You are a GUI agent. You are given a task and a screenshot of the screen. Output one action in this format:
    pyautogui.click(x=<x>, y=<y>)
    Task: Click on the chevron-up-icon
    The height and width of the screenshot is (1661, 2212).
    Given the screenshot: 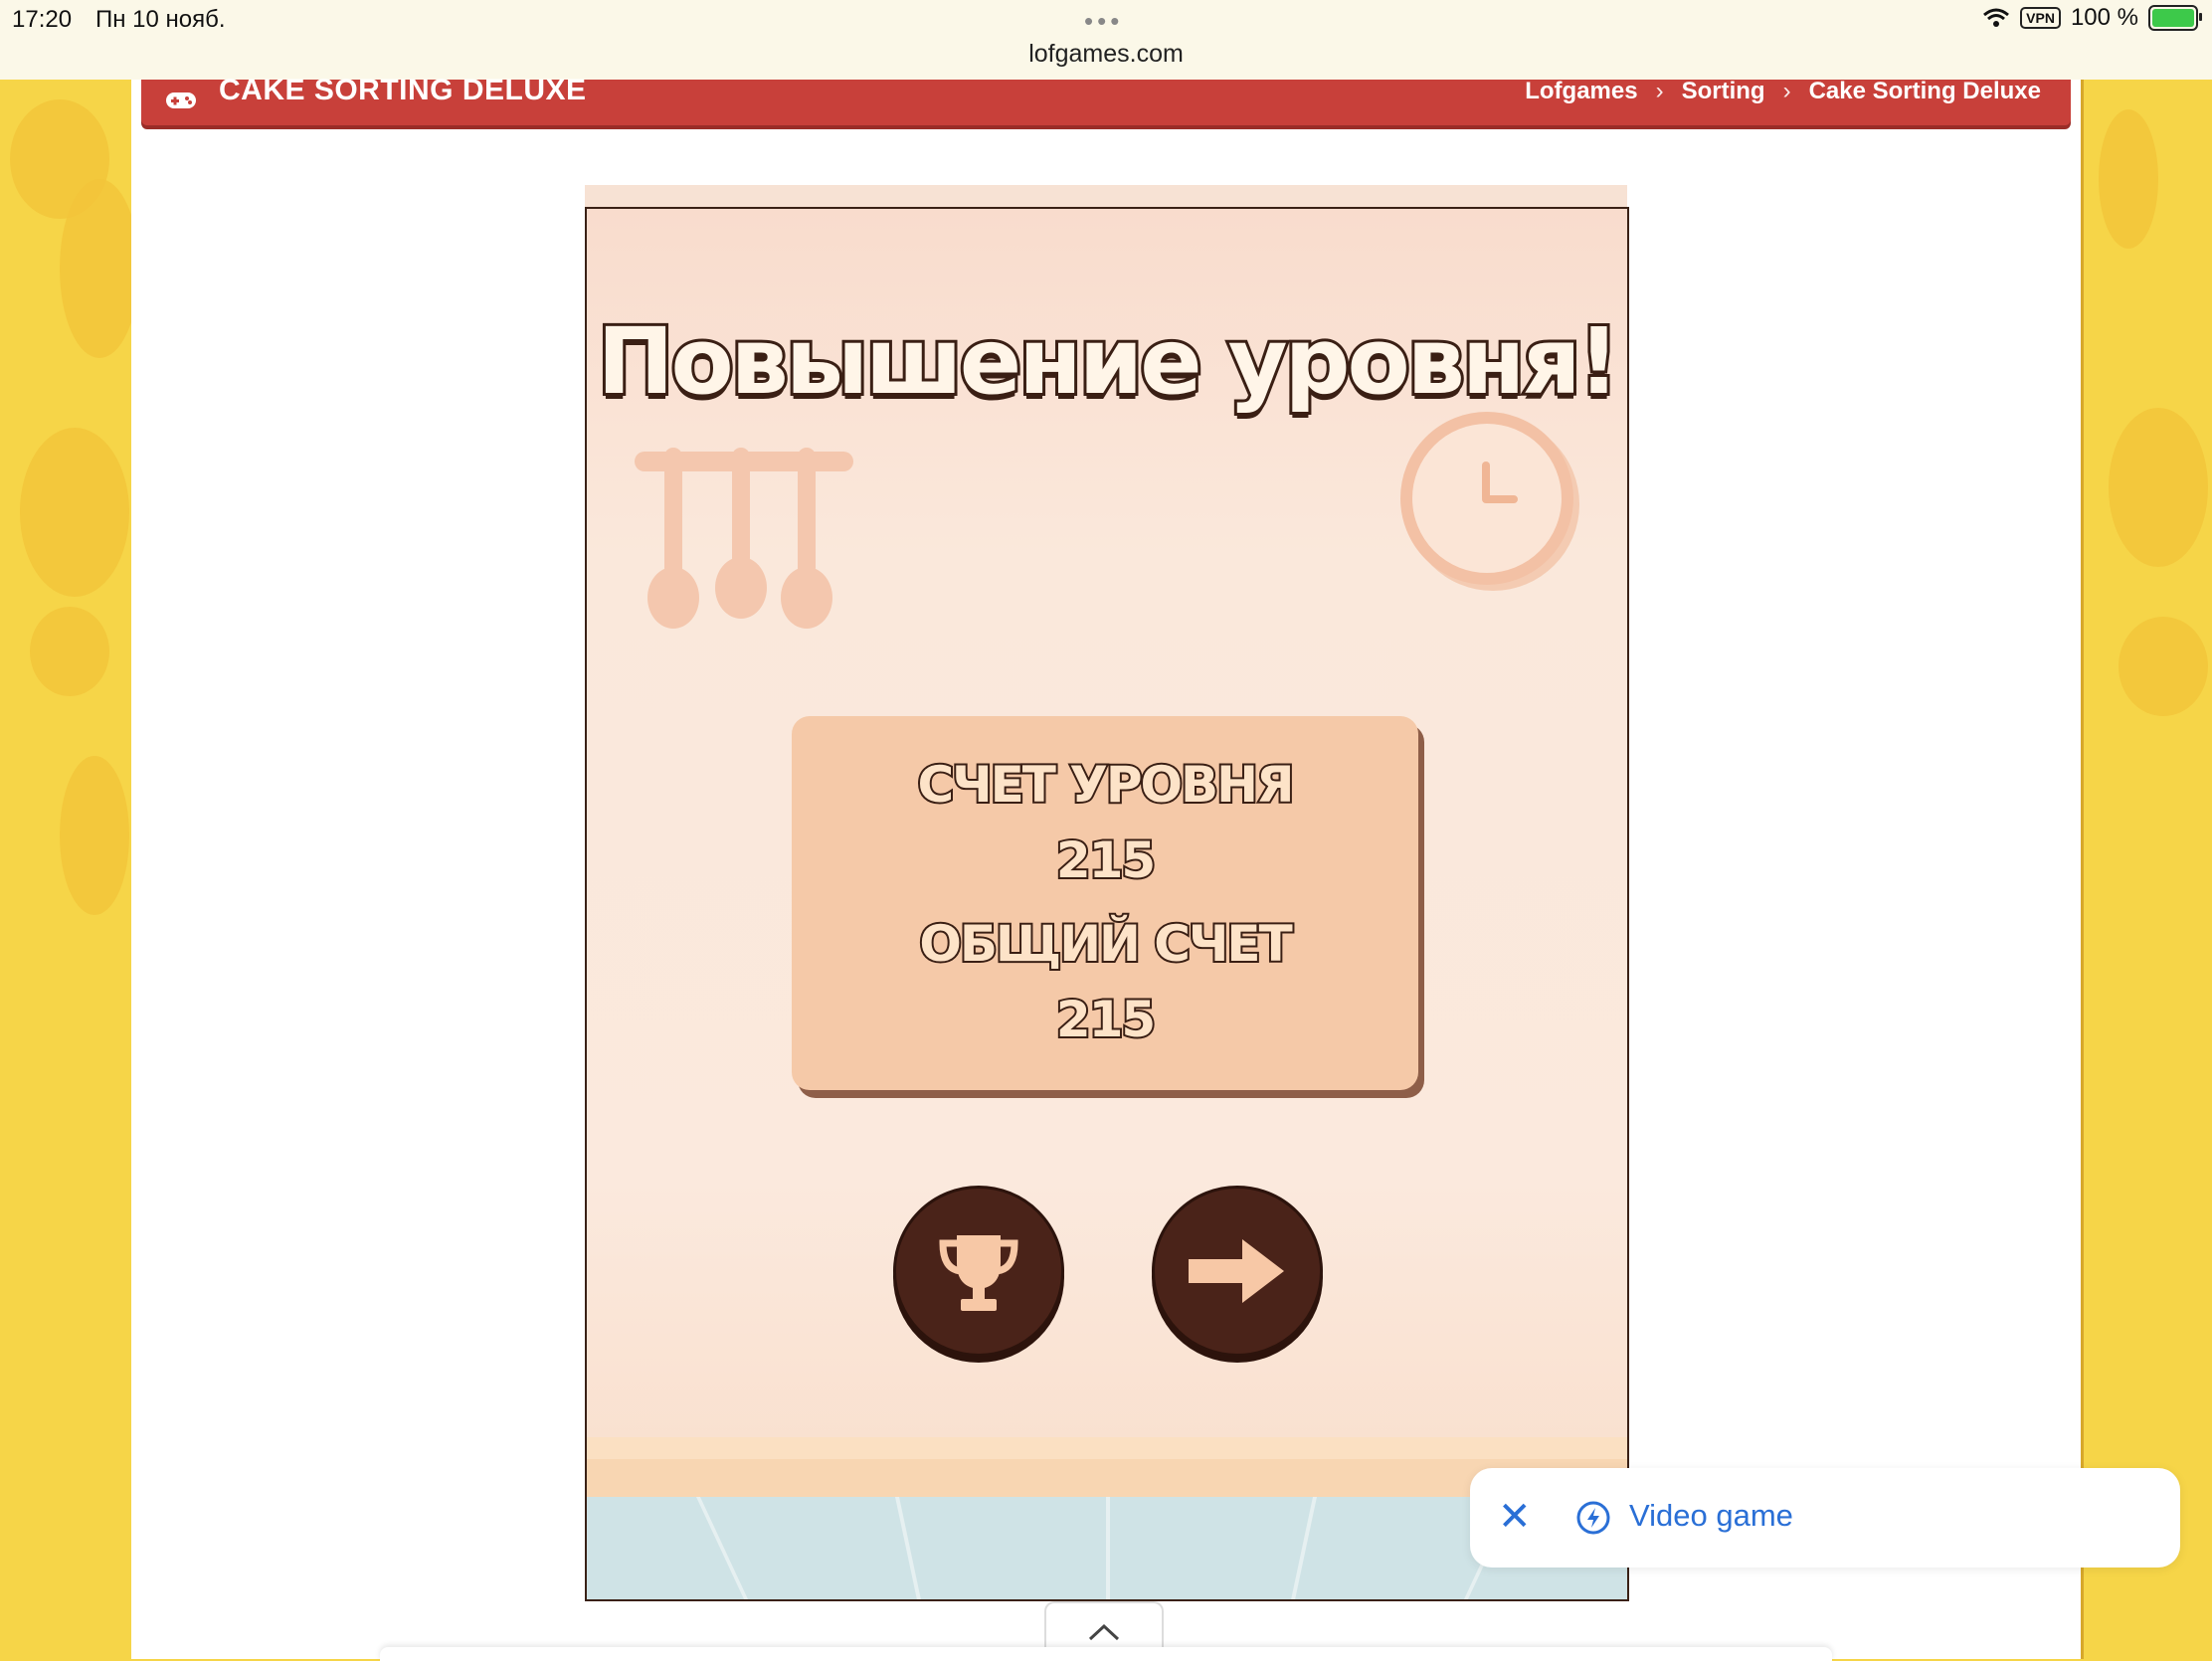 What is the action you would take?
    pyautogui.click(x=1104, y=1632)
    